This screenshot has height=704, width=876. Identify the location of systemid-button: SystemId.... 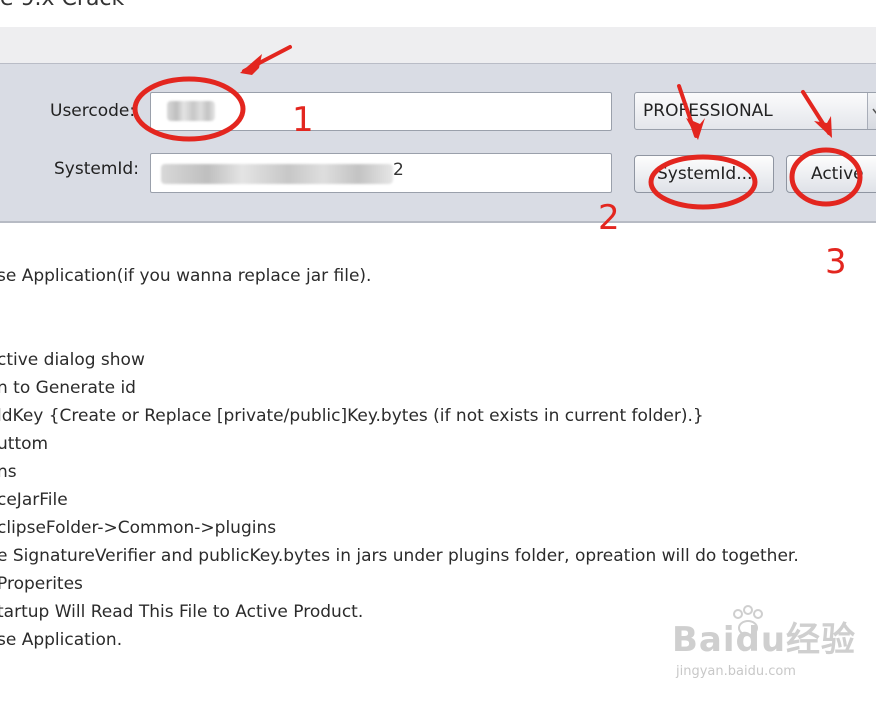
(704, 174).